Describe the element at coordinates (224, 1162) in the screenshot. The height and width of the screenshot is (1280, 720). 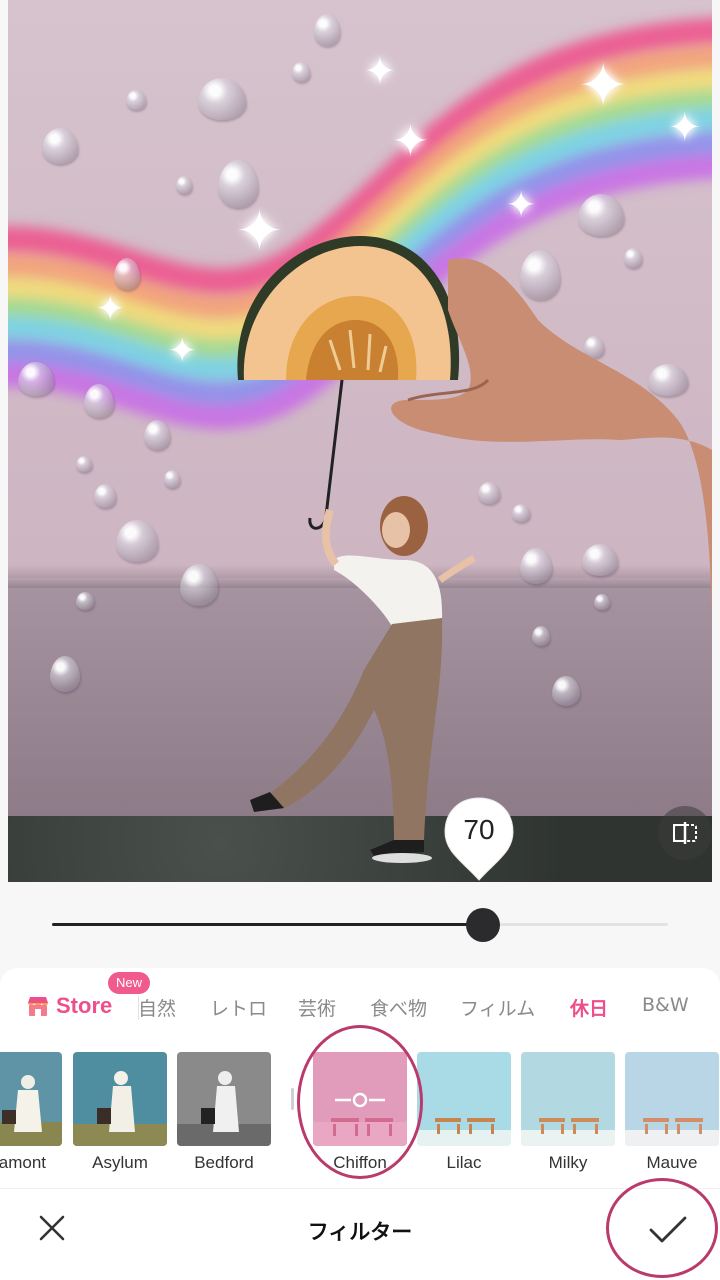
I see `filter-label-bedford: Bedford` at that location.